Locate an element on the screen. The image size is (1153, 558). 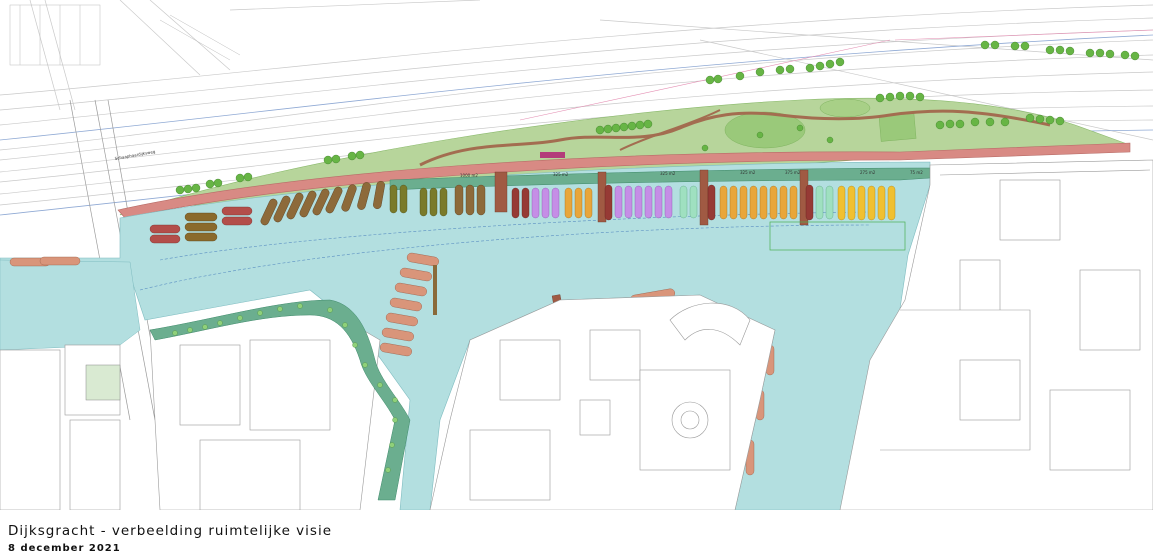
quay-pink-marker is located at coordinates (552, 155).